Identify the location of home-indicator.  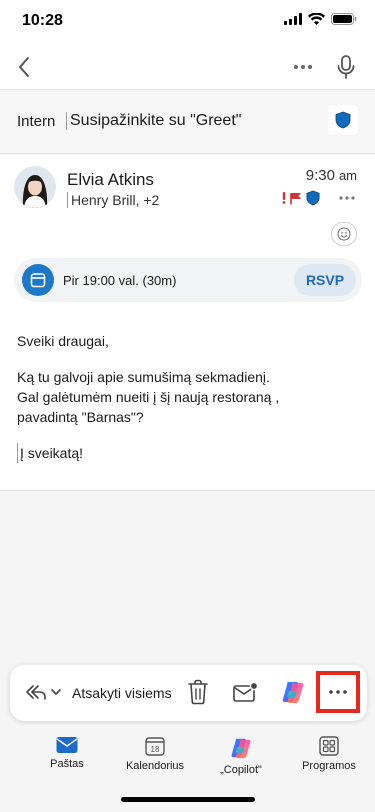
(188, 799).